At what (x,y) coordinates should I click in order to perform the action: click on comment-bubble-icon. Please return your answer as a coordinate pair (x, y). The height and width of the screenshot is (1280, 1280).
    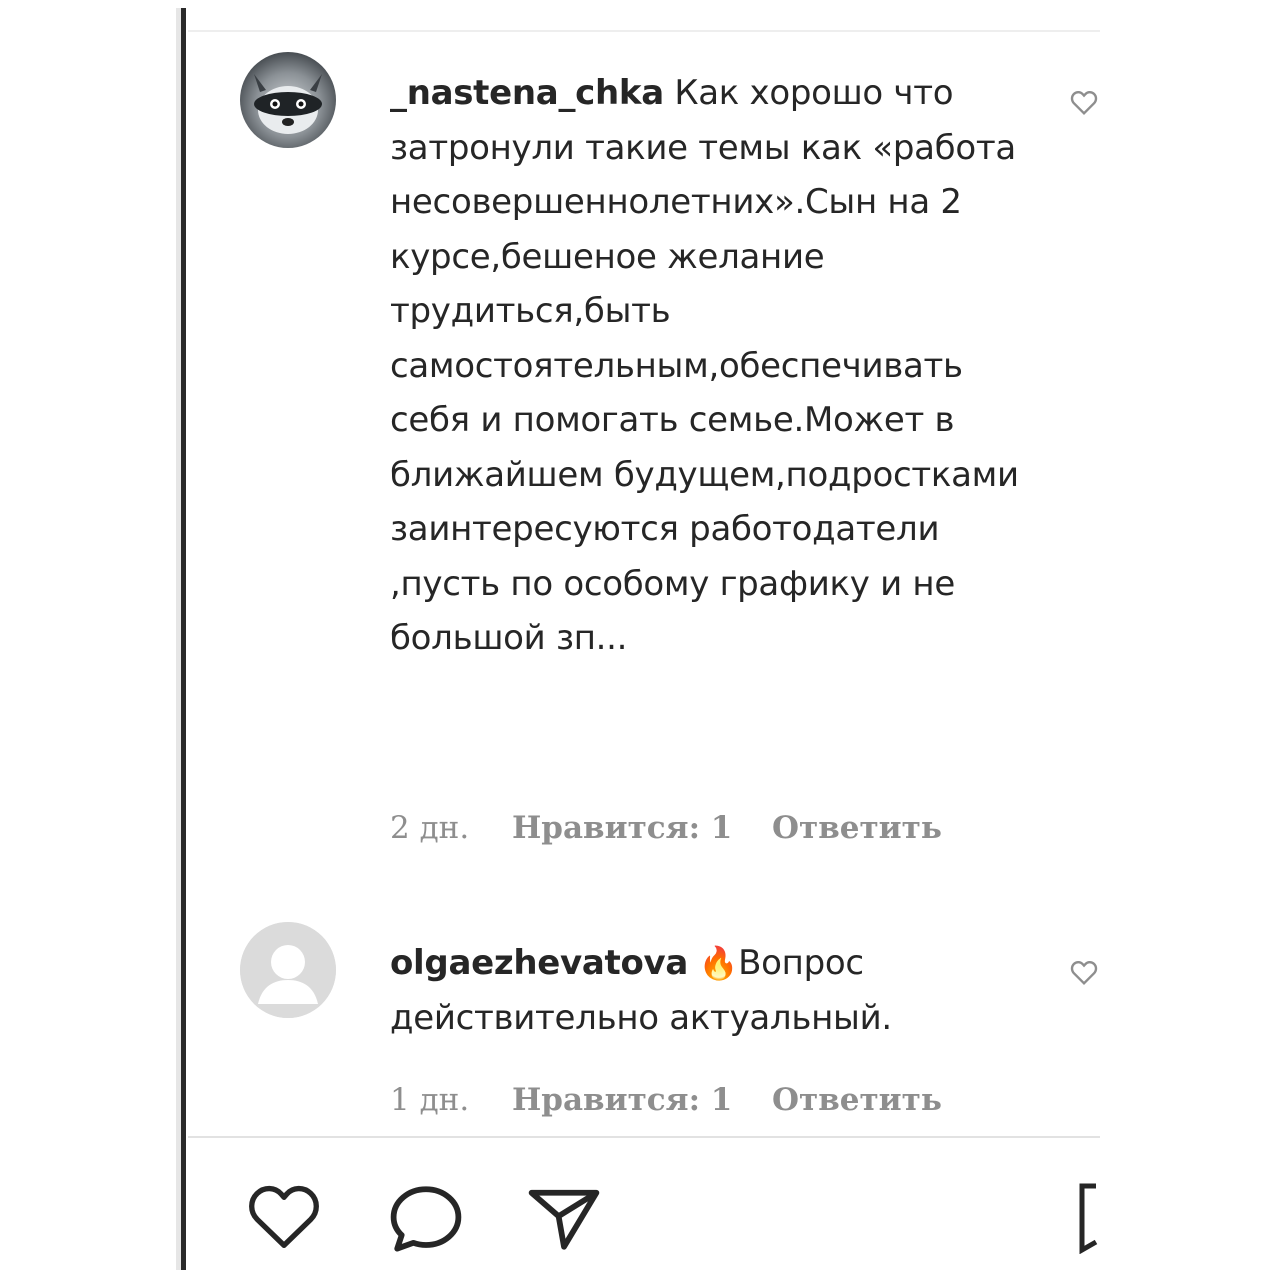
    Looking at the image, I should click on (426, 1220).